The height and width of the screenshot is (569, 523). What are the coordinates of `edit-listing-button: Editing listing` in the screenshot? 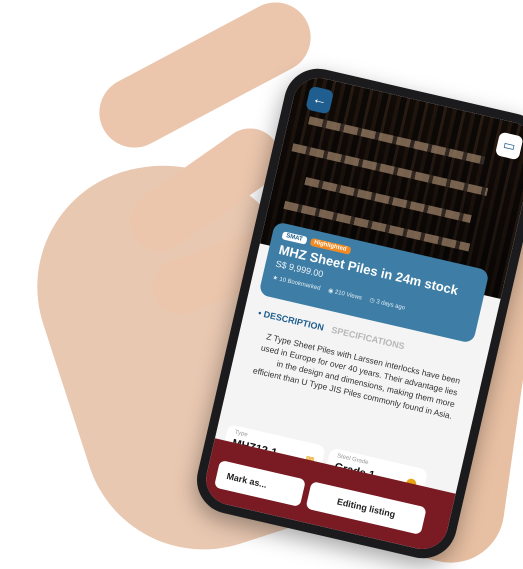 It's located at (366, 508).